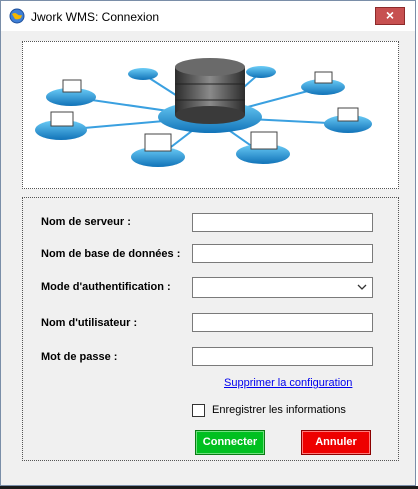 This screenshot has width=418, height=489. Describe the element at coordinates (282, 322) in the screenshot. I see `username-input` at that location.